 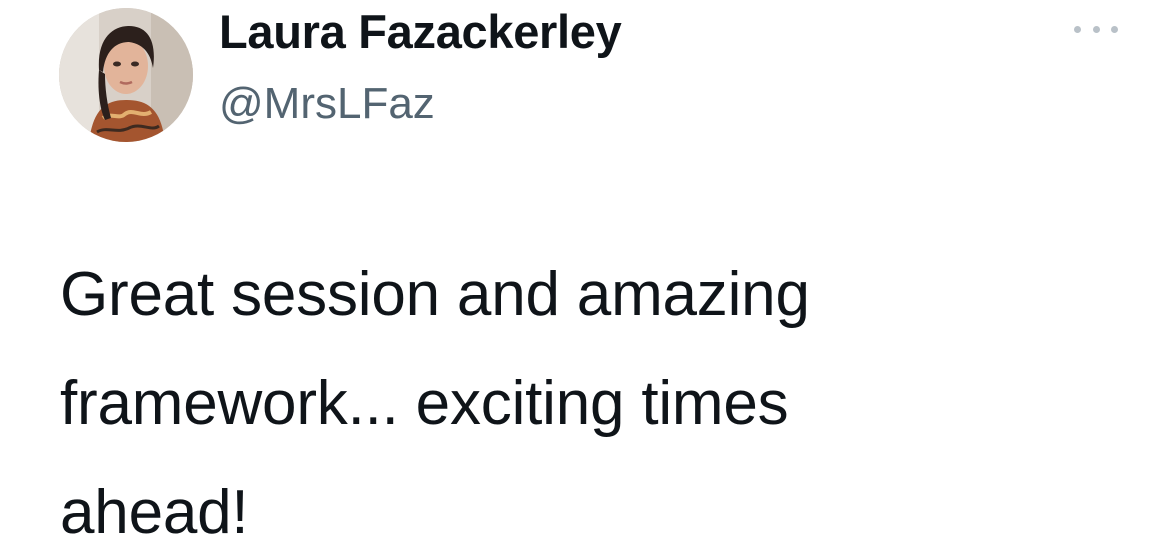 What do you see at coordinates (420, 104) in the screenshot?
I see `author-handle: @MrsLFaz` at bounding box center [420, 104].